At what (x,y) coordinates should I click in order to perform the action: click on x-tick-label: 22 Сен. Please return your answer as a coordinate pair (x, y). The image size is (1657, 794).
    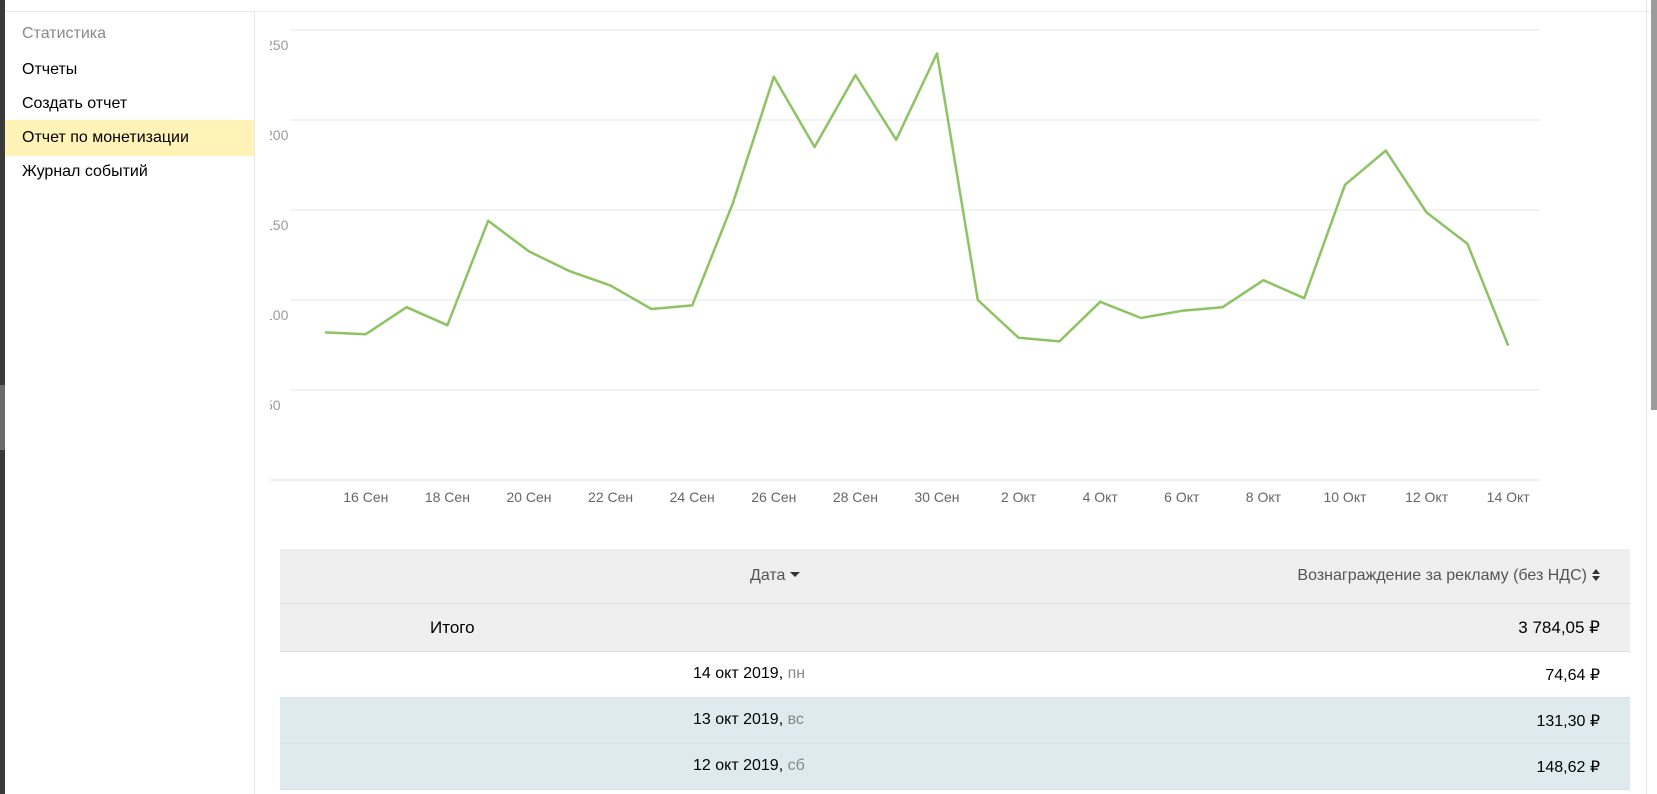
    Looking at the image, I should click on (610, 497).